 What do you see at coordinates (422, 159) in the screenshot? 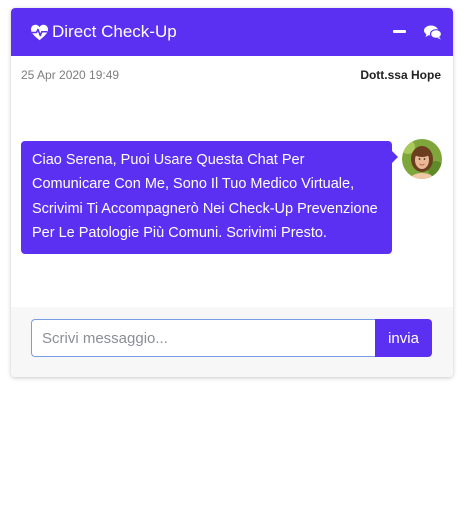
I see `doctor-avatar` at bounding box center [422, 159].